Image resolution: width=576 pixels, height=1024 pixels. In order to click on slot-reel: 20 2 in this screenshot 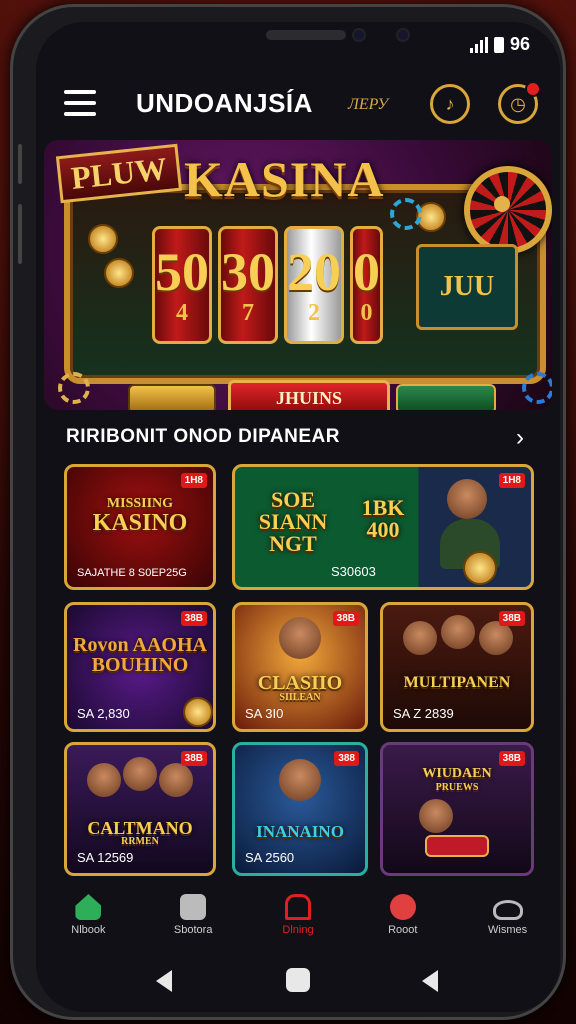, I will do `click(314, 285)`.